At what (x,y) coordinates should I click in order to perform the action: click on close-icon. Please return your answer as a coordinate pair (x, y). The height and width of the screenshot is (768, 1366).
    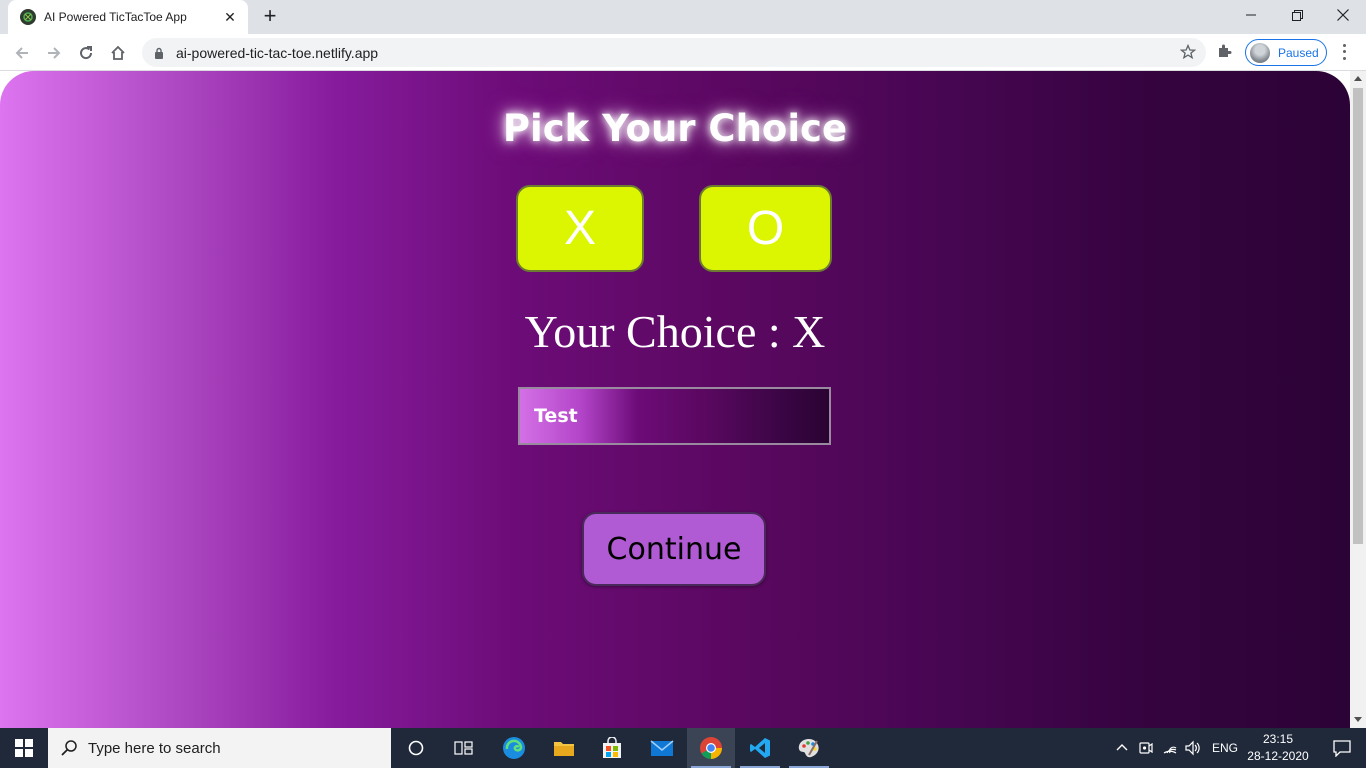
    Looking at the image, I should click on (1343, 15).